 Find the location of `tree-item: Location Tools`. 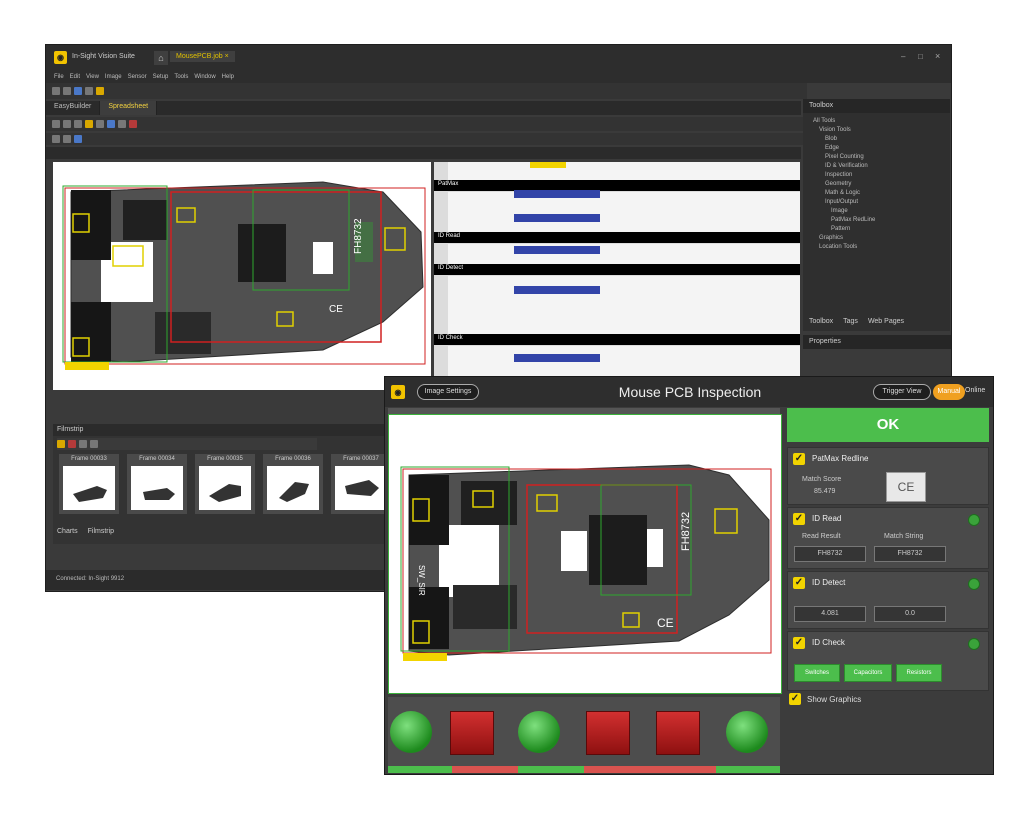

tree-item: Location Tools is located at coordinates (881, 247).